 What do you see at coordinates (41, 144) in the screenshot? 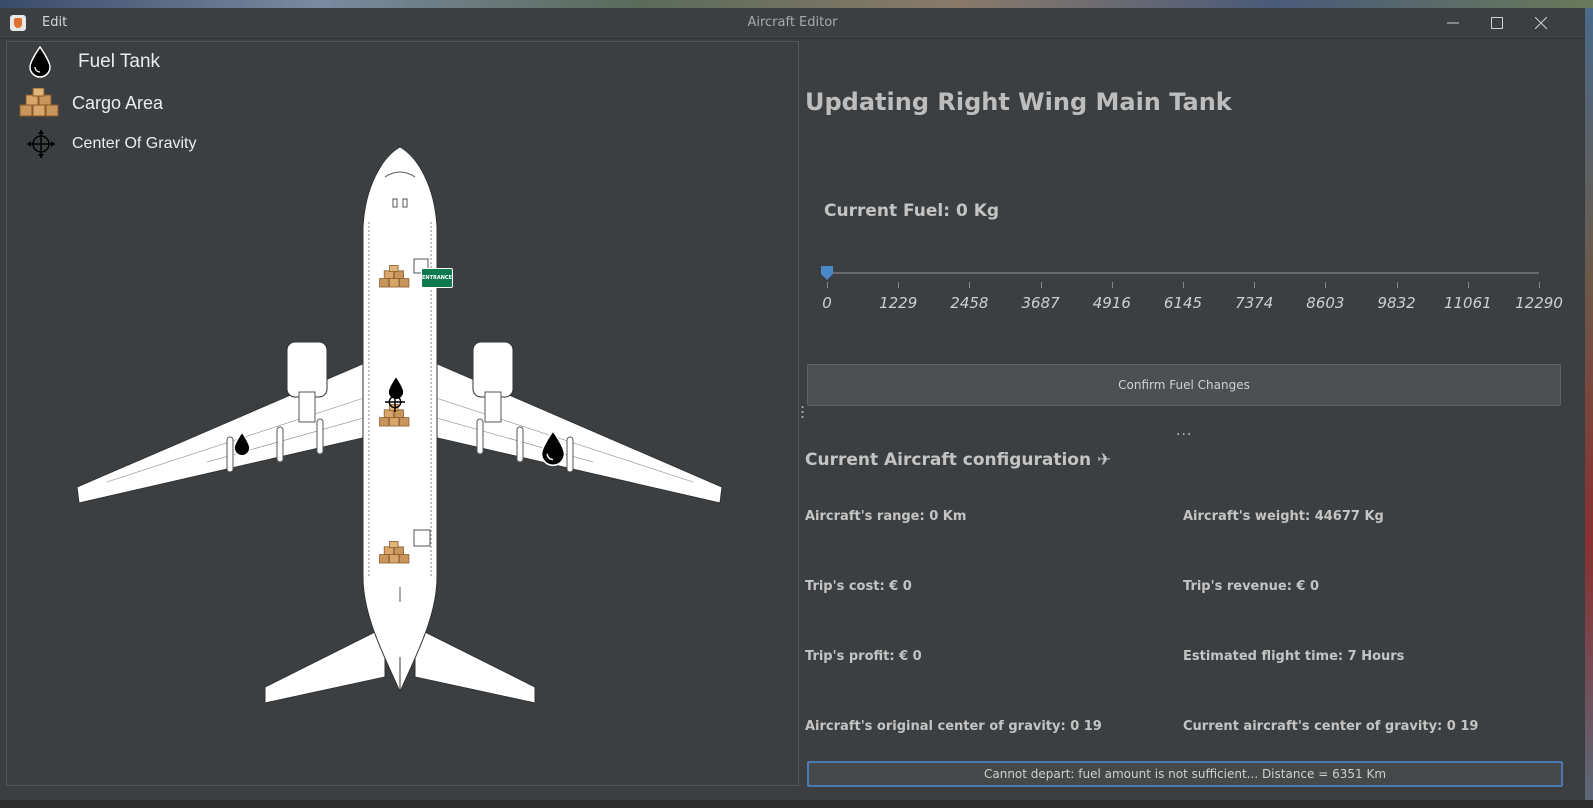
I see `crosshair-icon` at bounding box center [41, 144].